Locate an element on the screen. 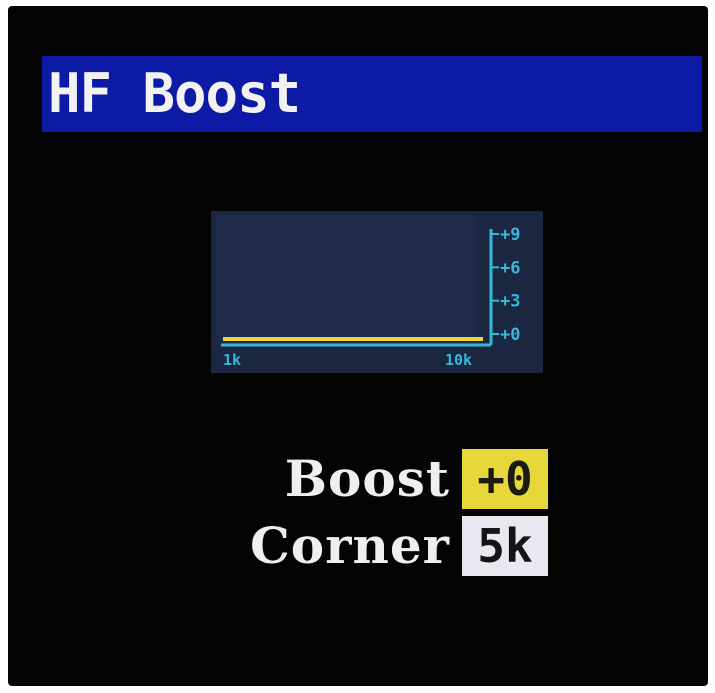 The height and width of the screenshot is (693, 715). param-row-boost: Boost +0 is located at coordinates (353, 479).